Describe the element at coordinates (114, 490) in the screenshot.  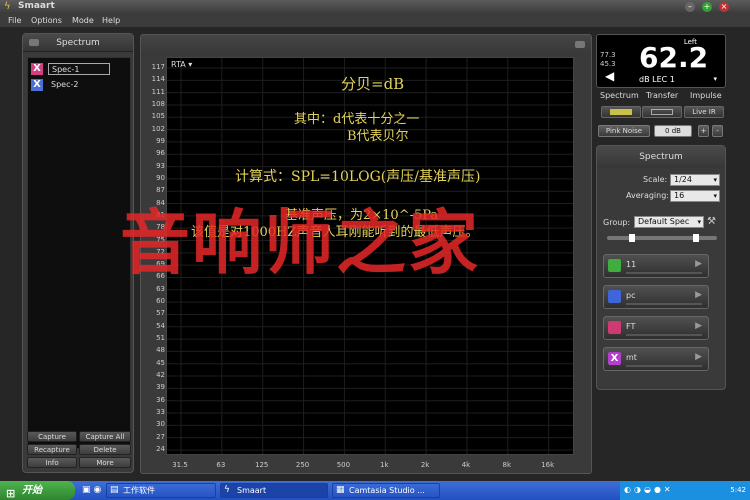
I see `folder-icon: ▤` at that location.